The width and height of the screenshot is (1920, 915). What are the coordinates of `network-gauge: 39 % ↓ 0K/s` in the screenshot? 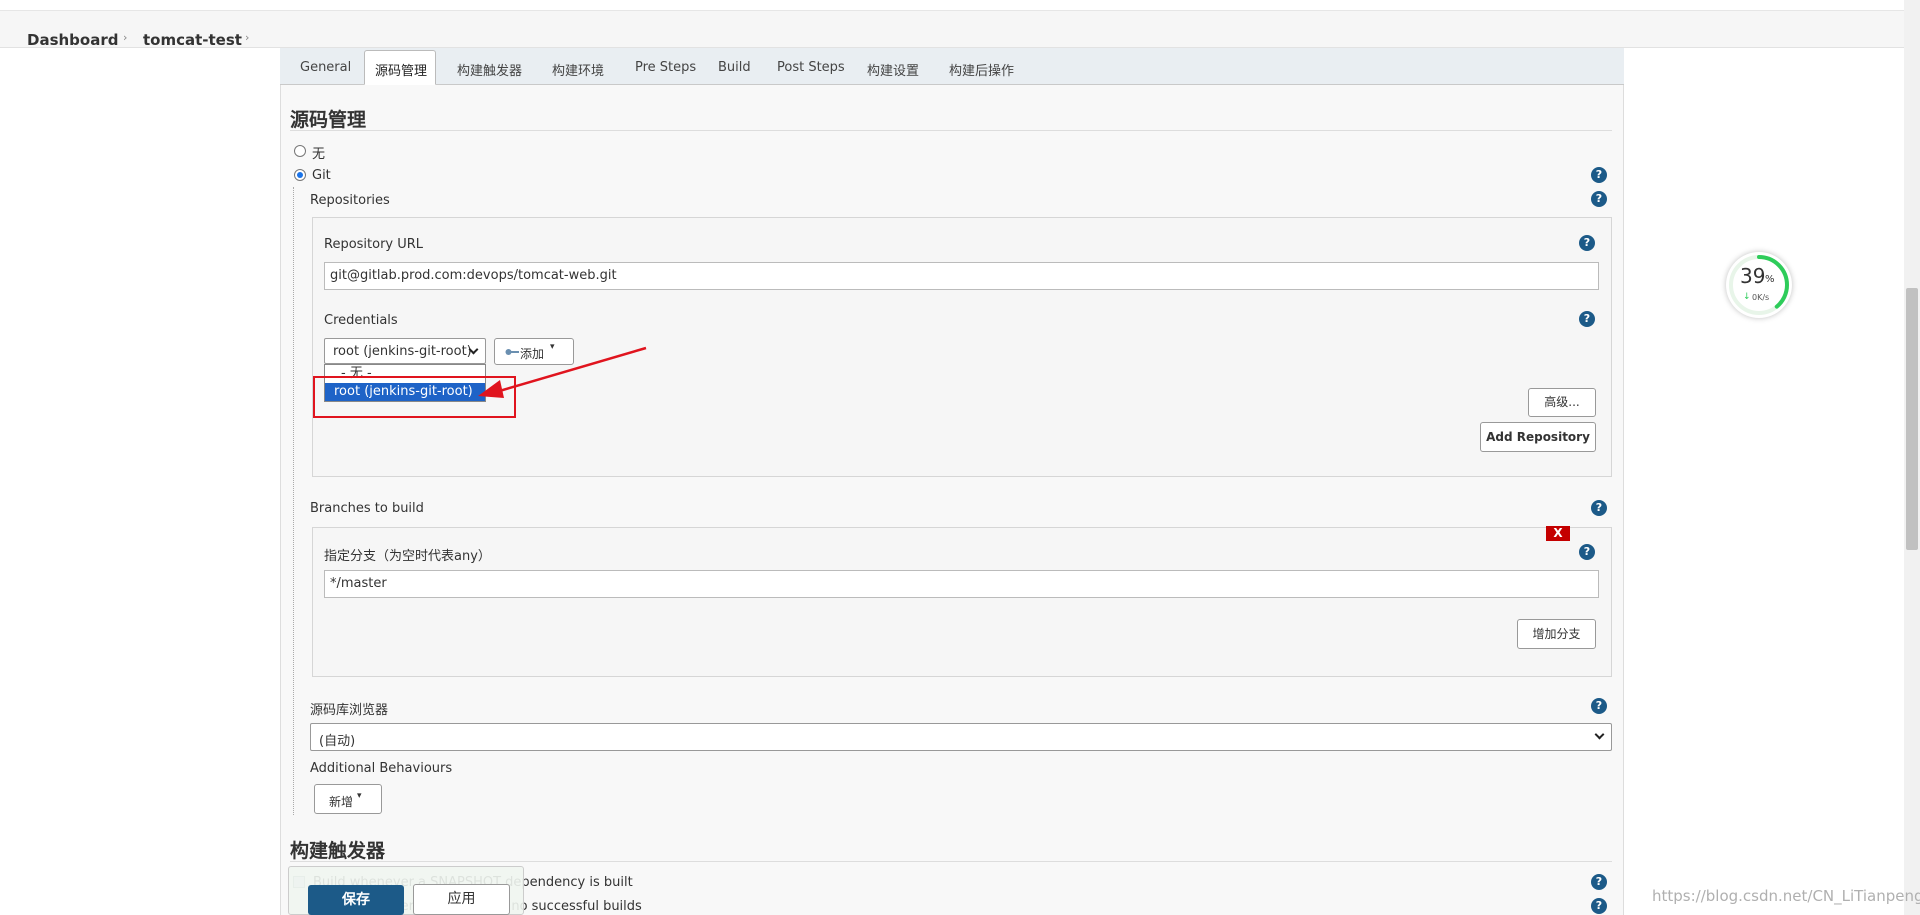 It's located at (1759, 285).